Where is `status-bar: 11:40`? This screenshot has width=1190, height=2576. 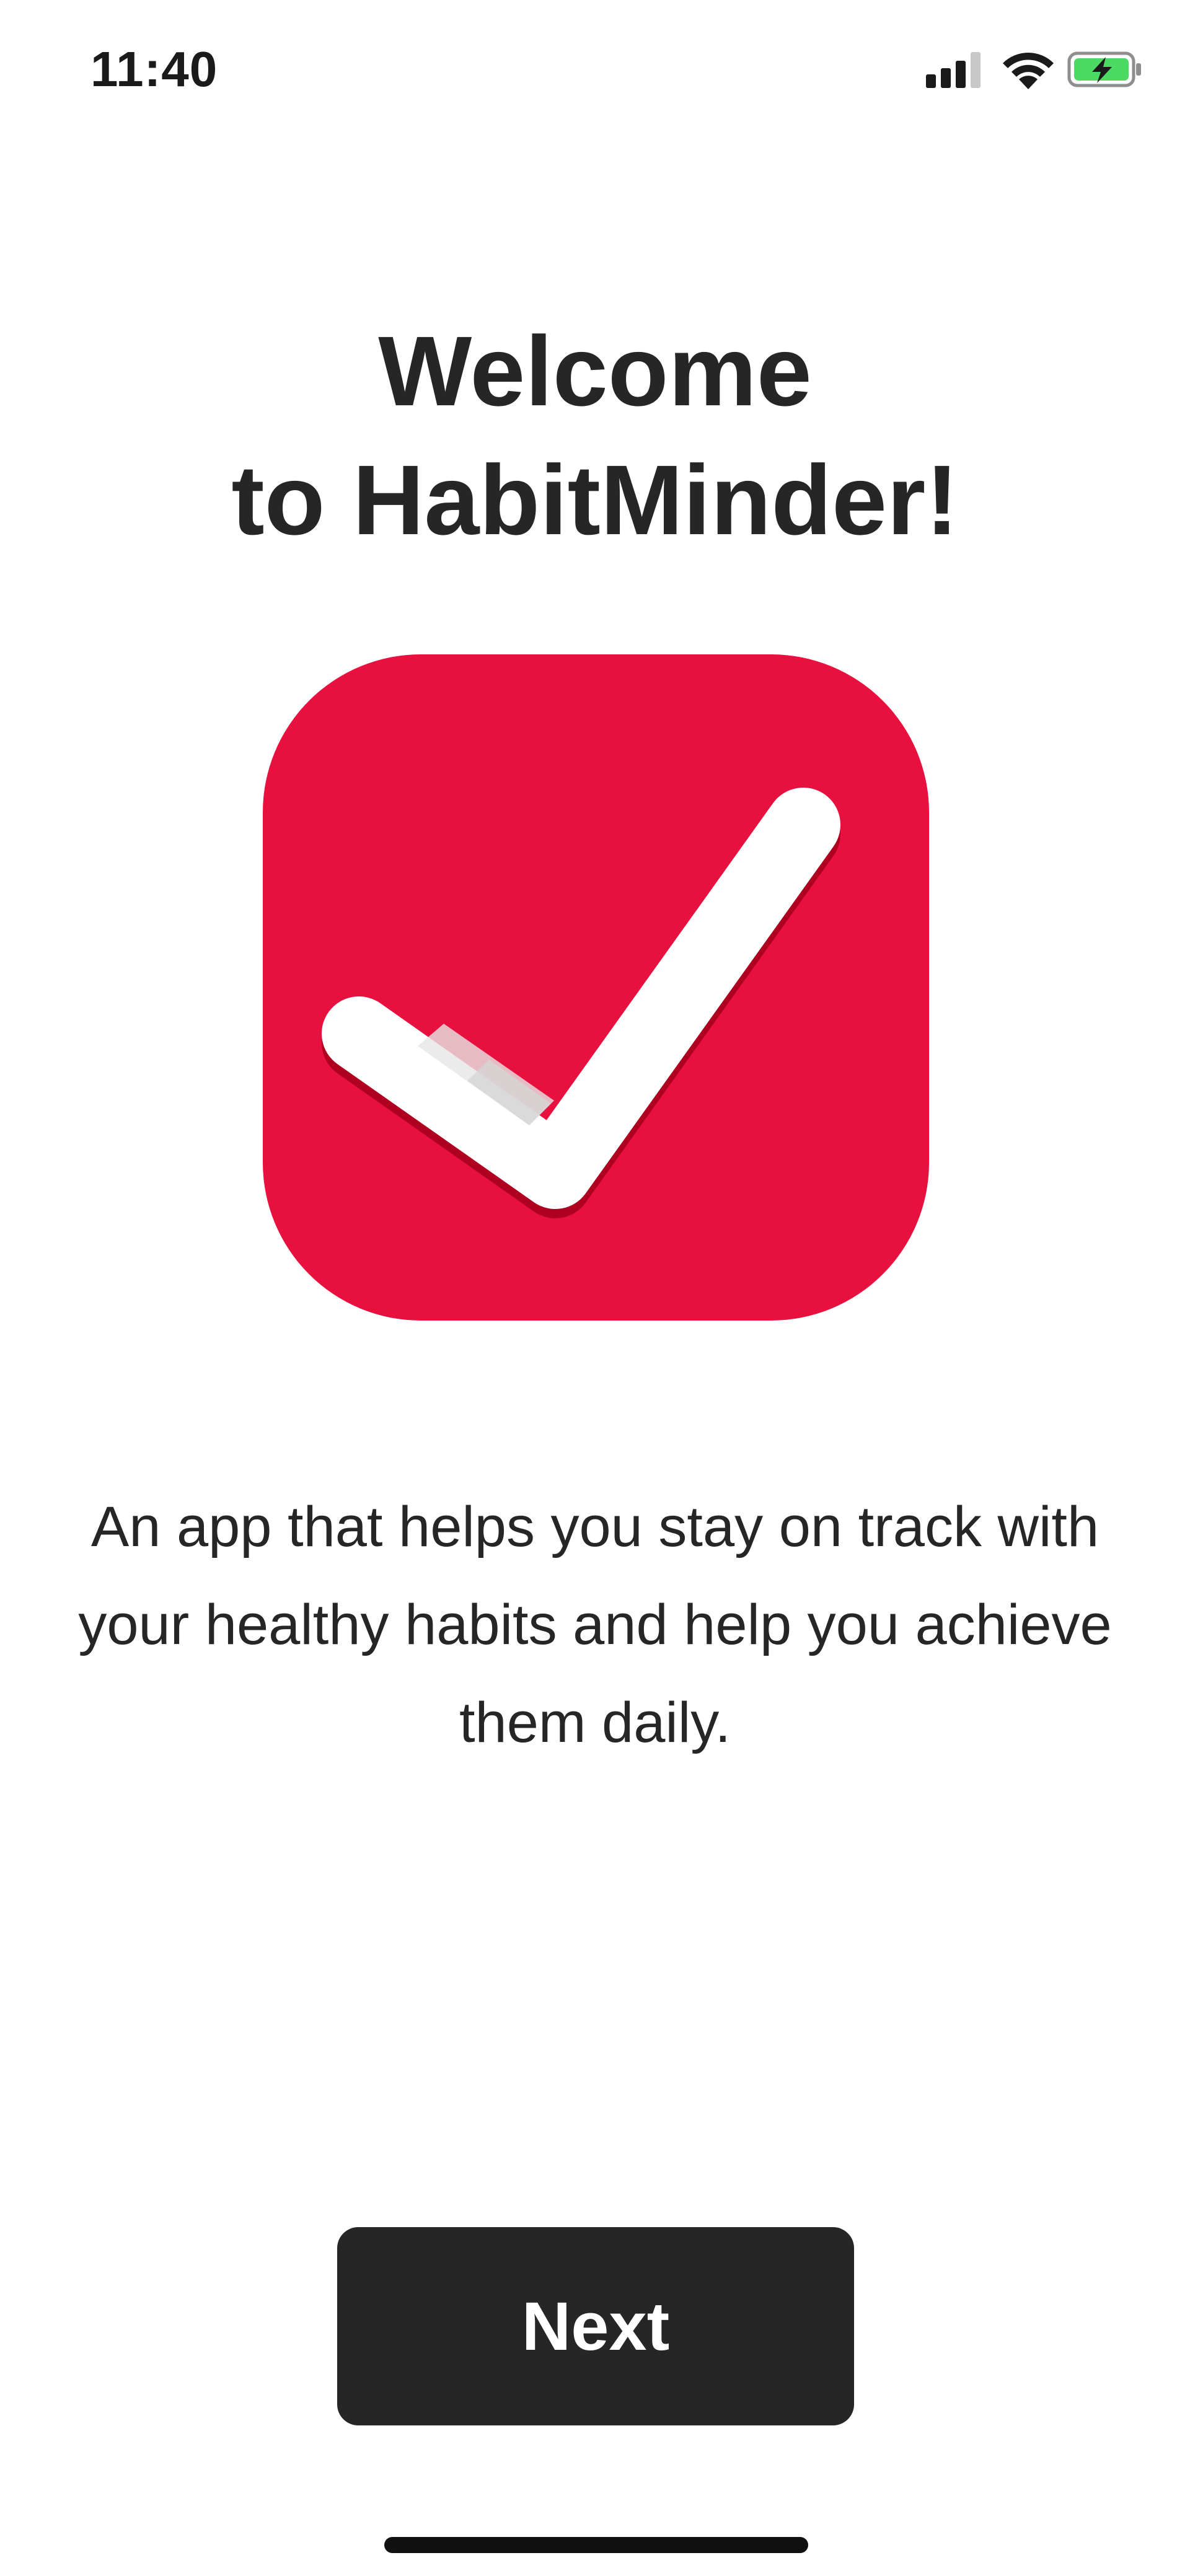
status-bar: 11:40 is located at coordinates (595, 71).